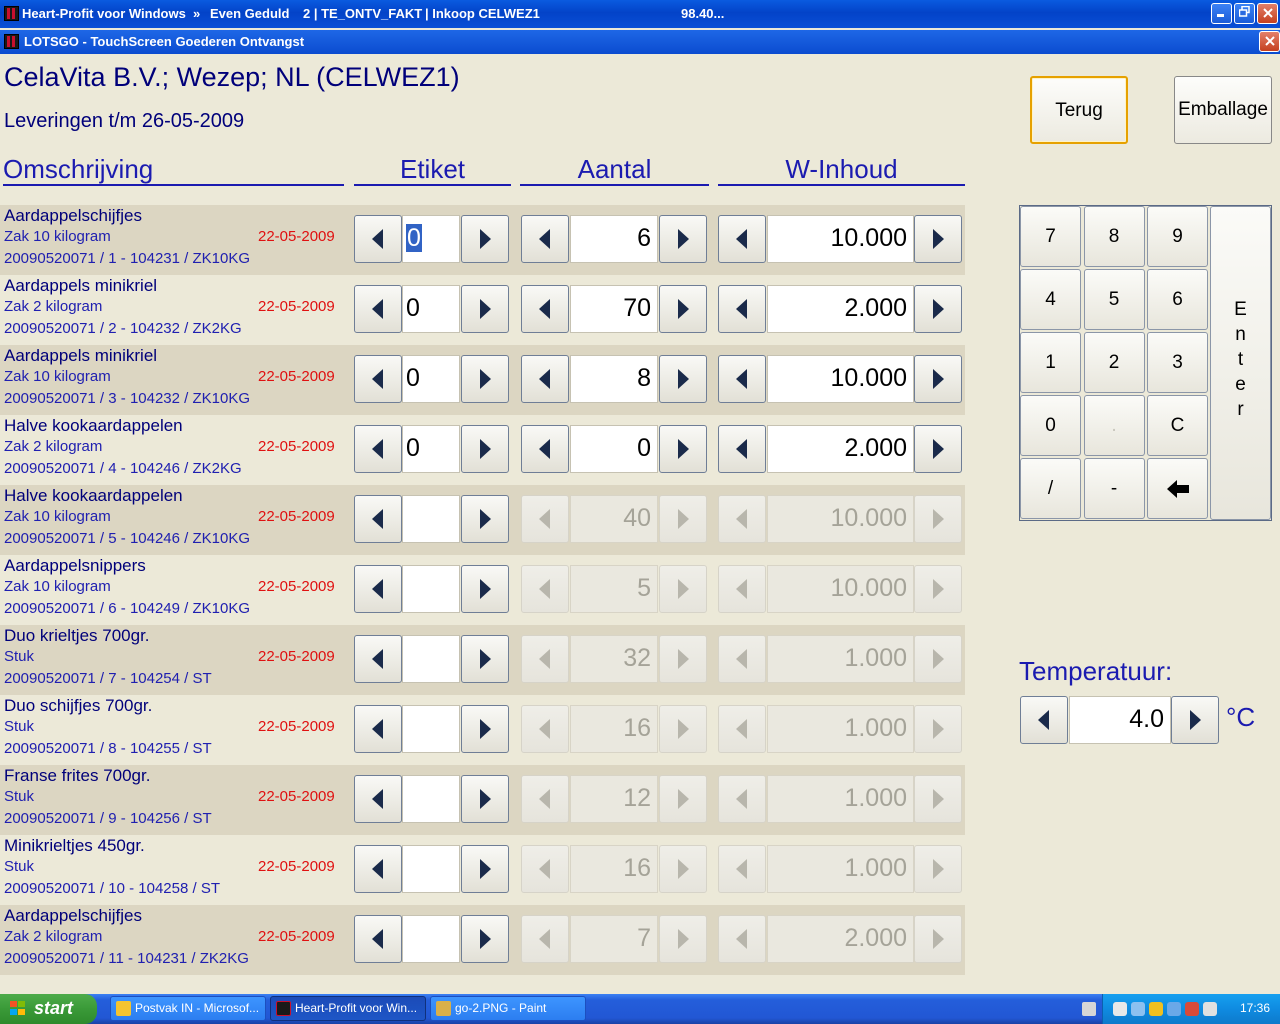 Image resolution: width=1280 pixels, height=1024 pixels. What do you see at coordinates (614, 309) in the screenshot?
I see `quantity-field: 70` at bounding box center [614, 309].